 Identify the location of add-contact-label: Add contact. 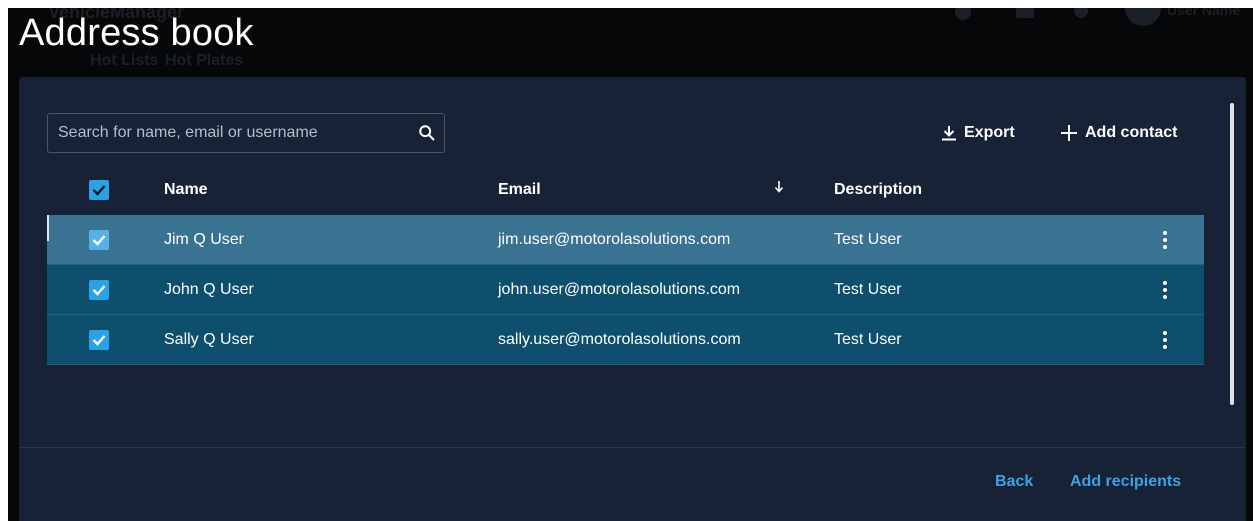
(1131, 132).